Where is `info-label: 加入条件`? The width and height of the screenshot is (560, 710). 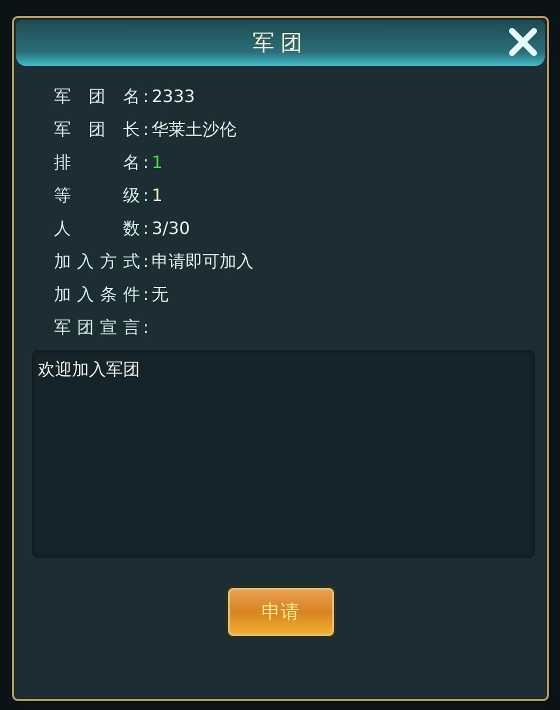 info-label: 加入条件 is located at coordinates (97, 295).